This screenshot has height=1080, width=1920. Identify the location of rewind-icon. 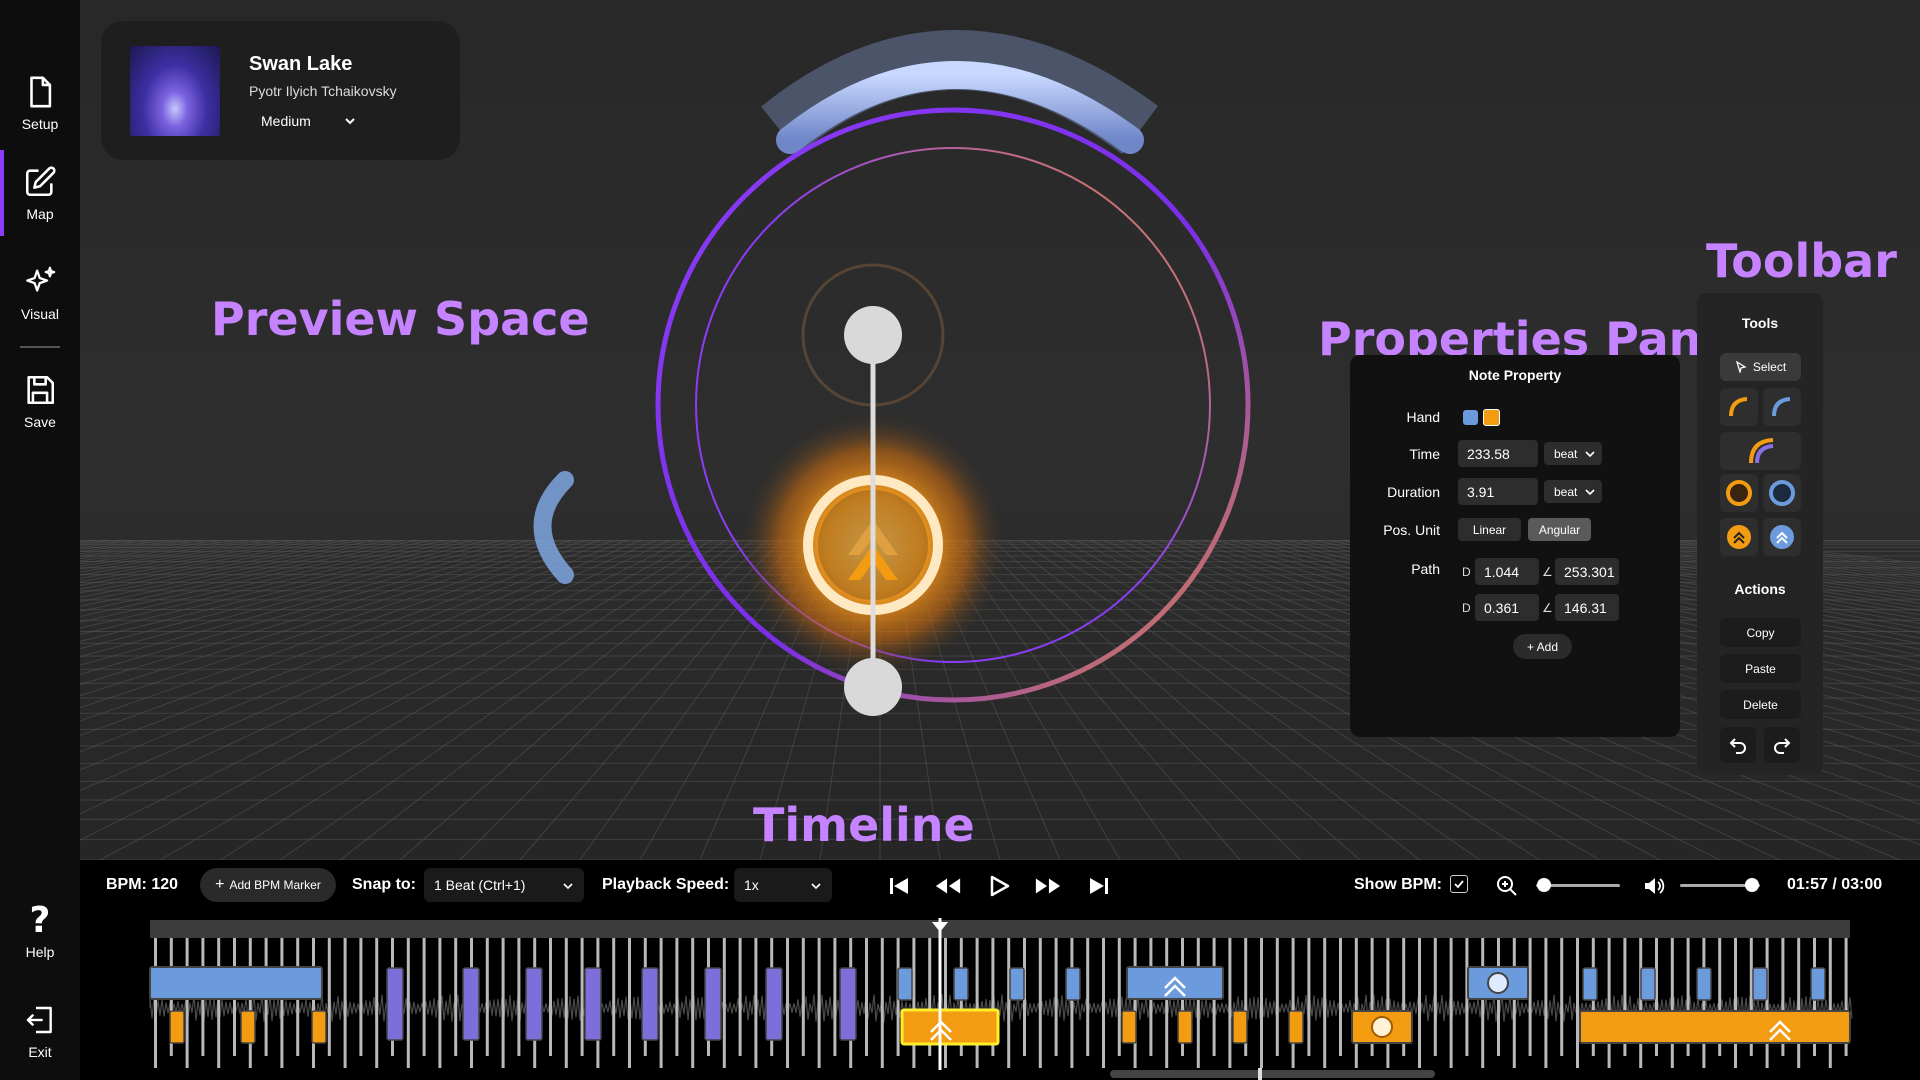
(948, 886).